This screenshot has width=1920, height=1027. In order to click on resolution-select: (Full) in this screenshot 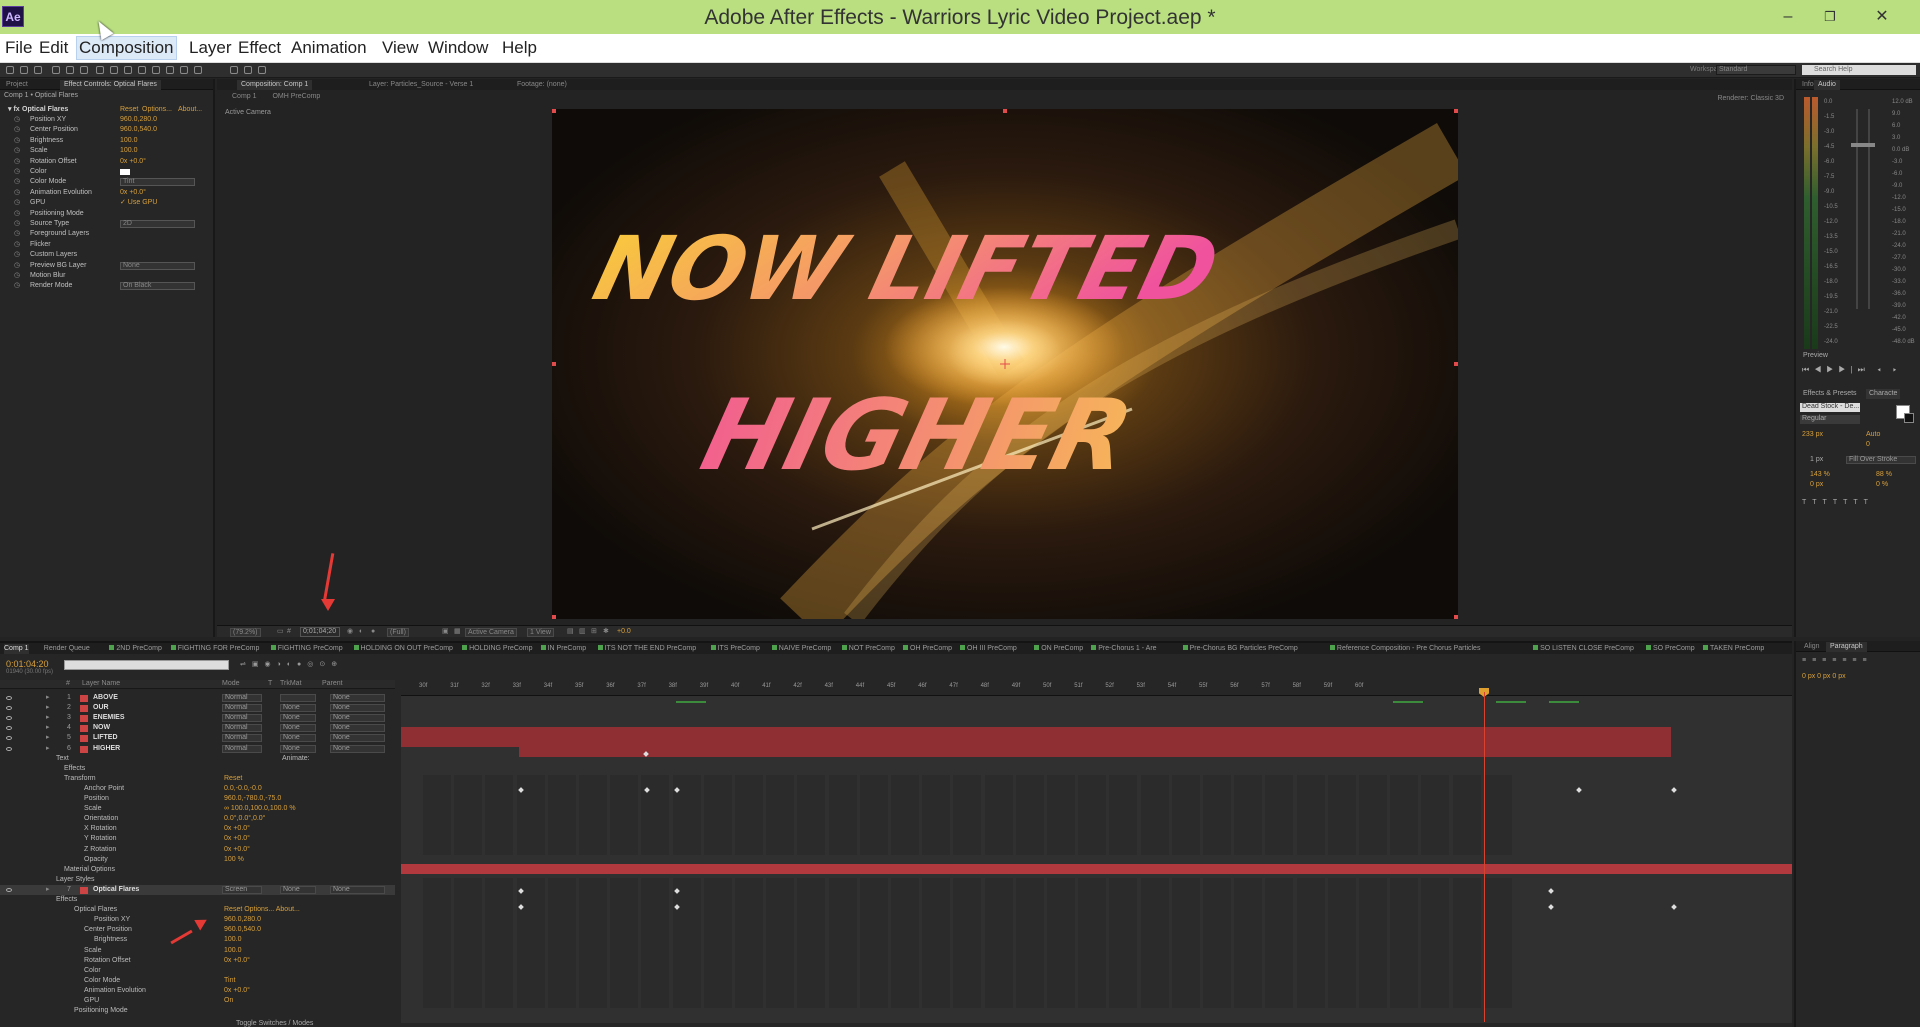, I will do `click(398, 632)`.